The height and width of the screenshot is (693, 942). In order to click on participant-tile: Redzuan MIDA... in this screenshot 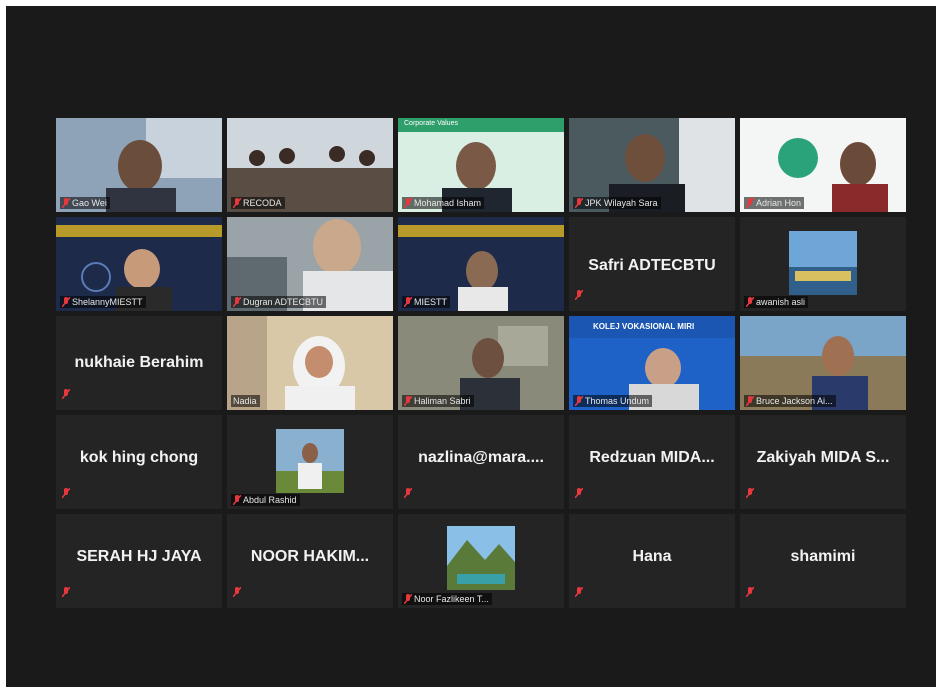, I will do `click(652, 462)`.